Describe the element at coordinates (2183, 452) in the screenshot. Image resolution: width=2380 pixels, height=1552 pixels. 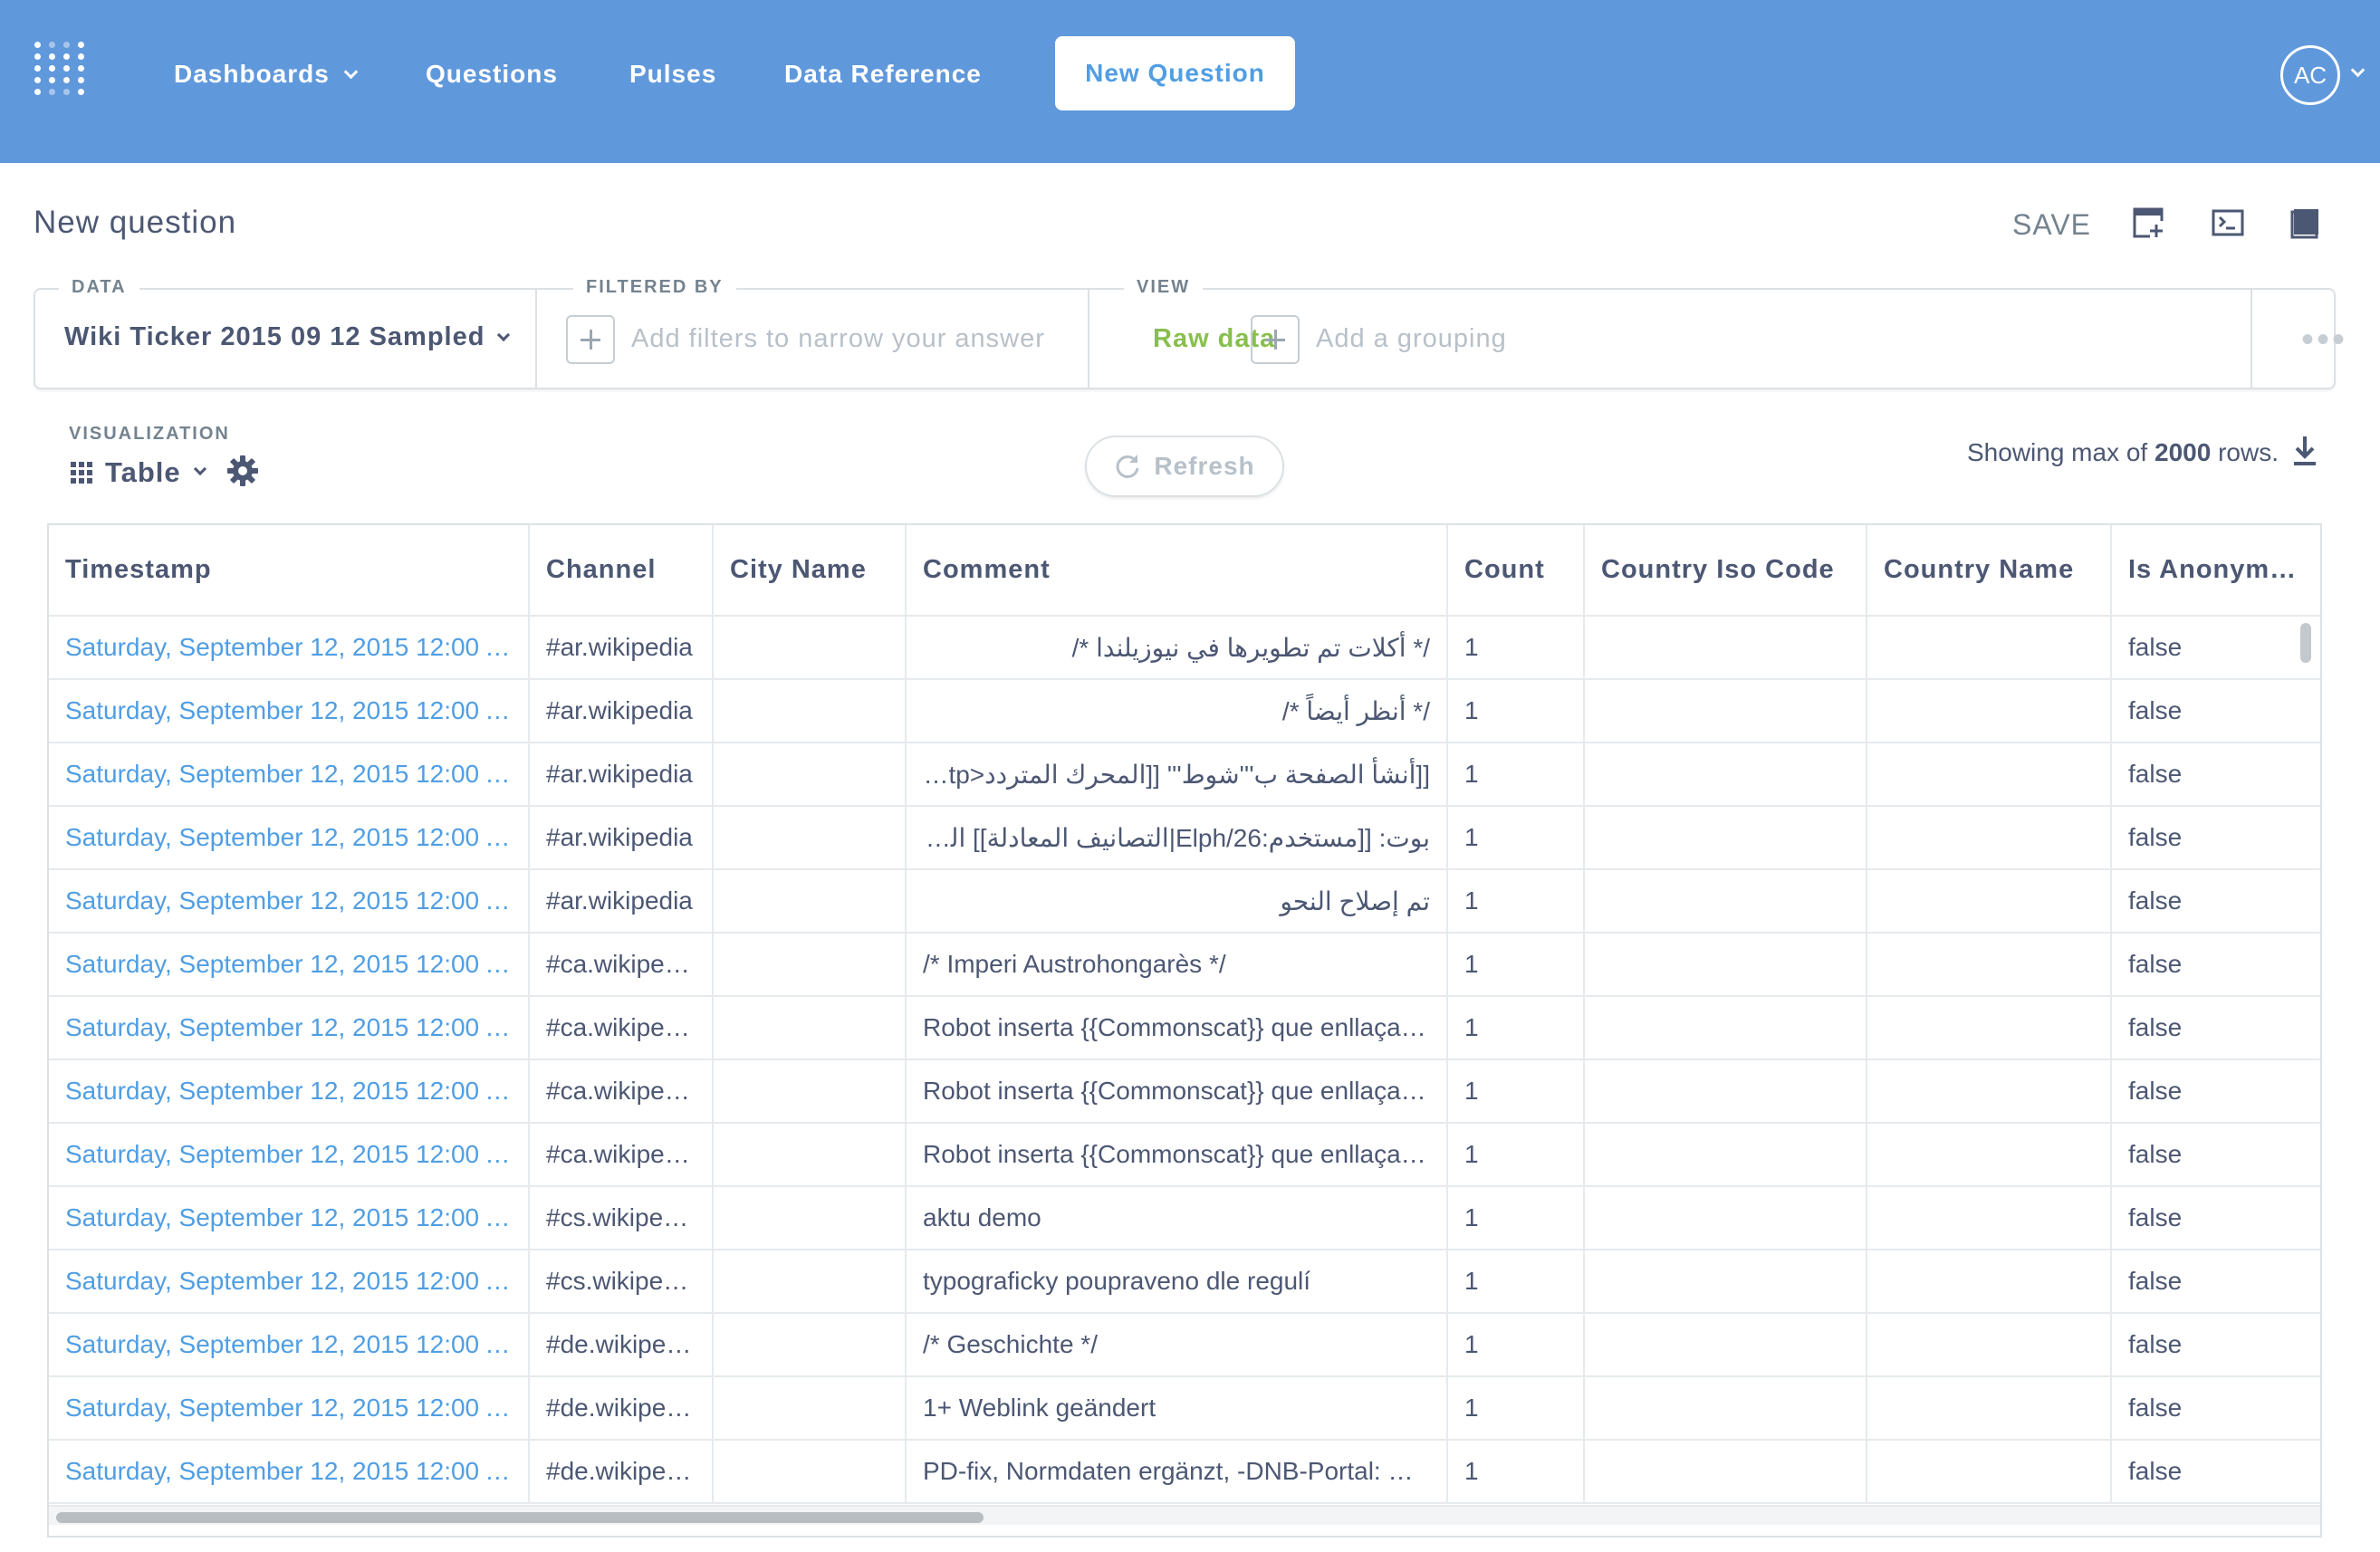
I see `row-count-value: 2000` at that location.